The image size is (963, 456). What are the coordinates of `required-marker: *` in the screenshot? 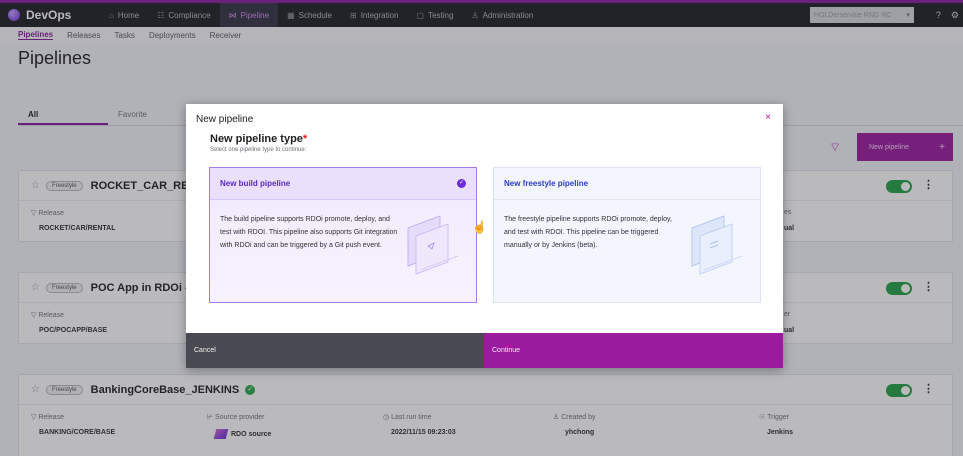 It's located at (305, 139).